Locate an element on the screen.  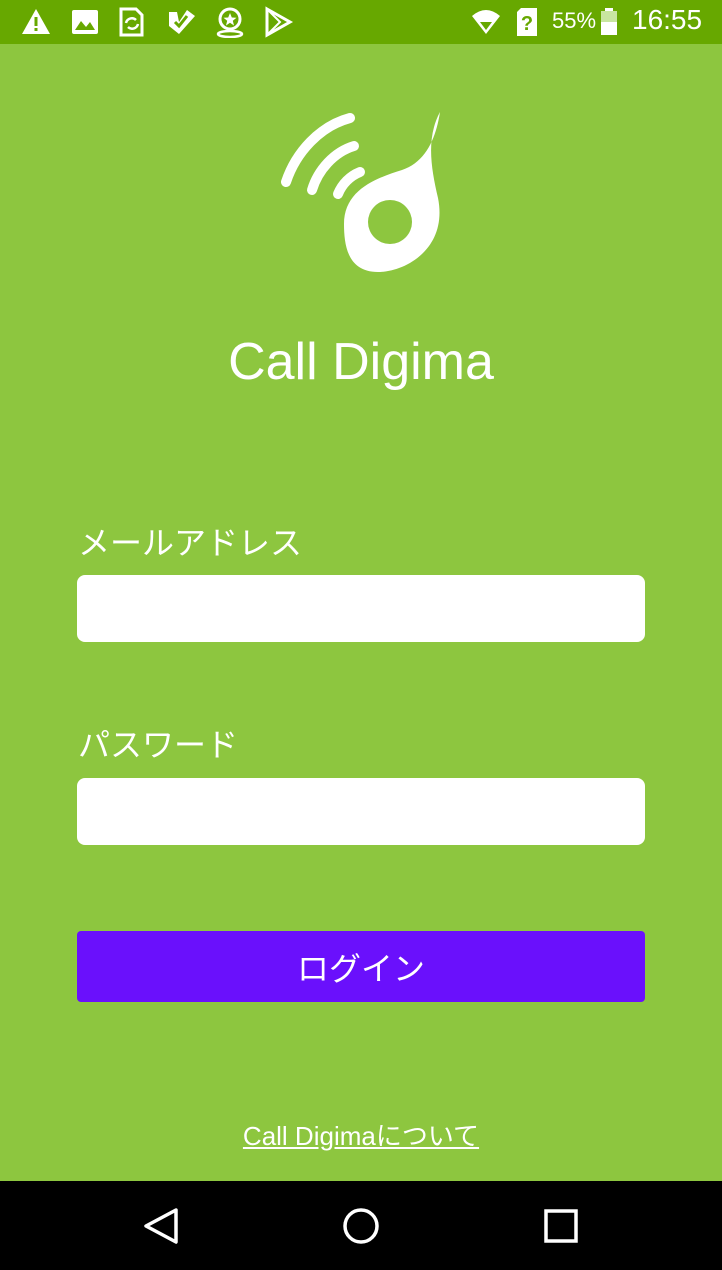
email-field is located at coordinates (361, 608).